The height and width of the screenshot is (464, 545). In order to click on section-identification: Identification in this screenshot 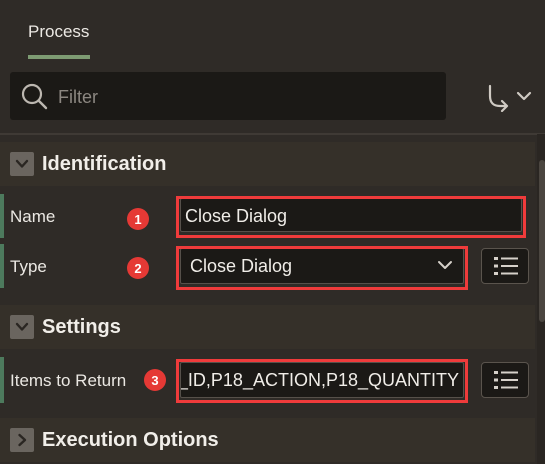, I will do `click(267, 164)`.